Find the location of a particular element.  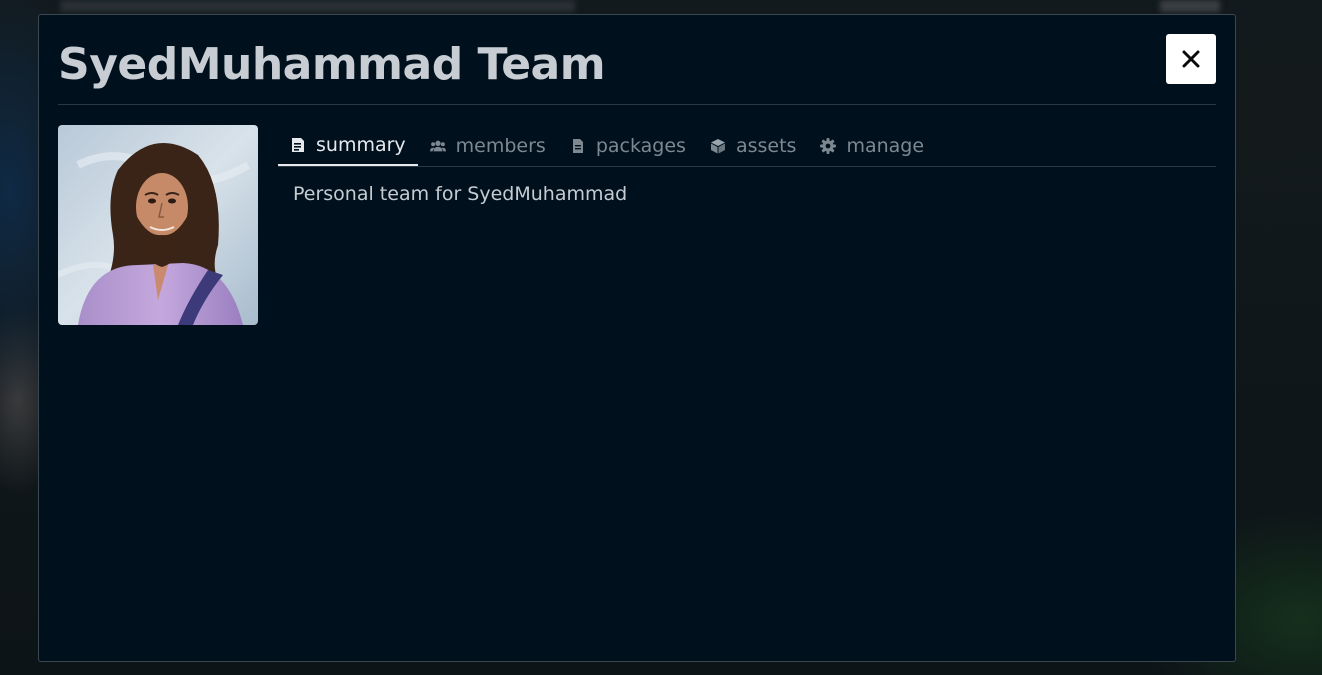

cube-icon is located at coordinates (718, 146).